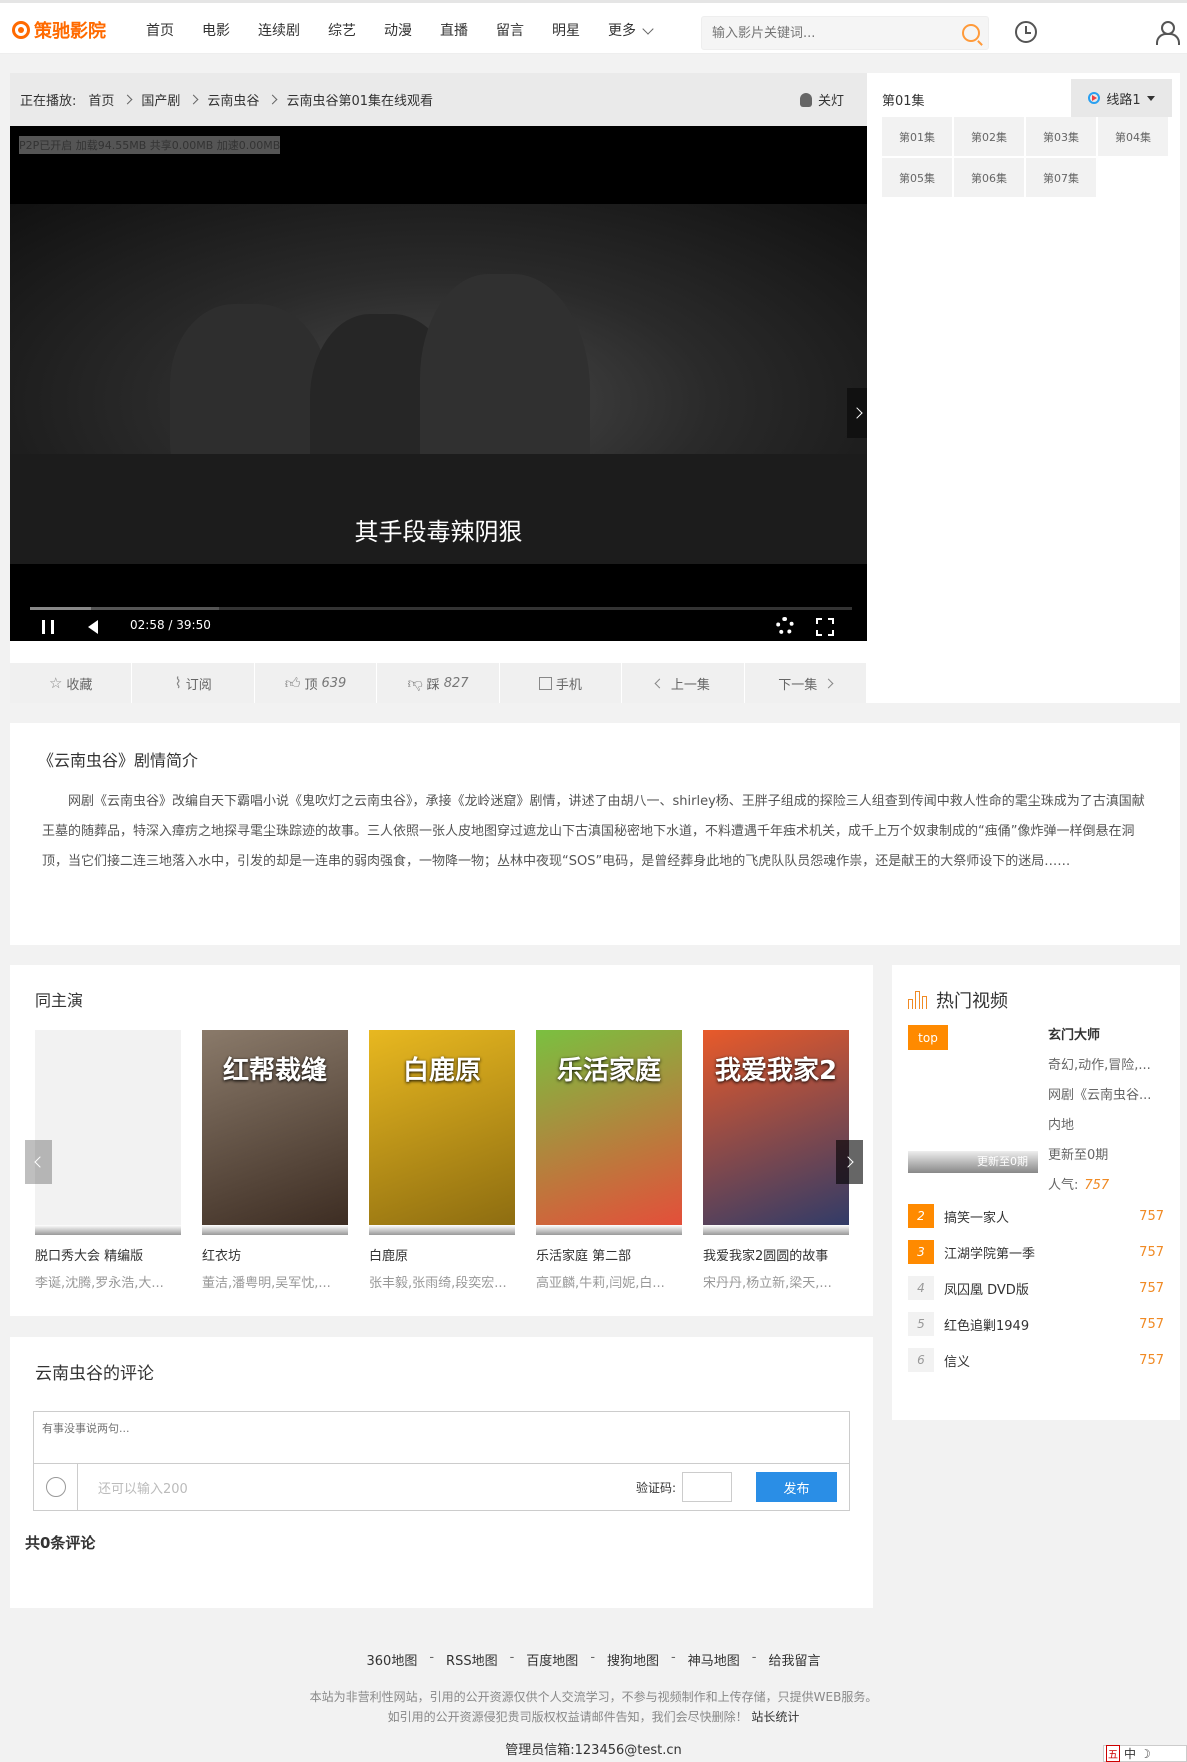  Describe the element at coordinates (1061, 136) in the screenshot. I see `episode-button: 第03集` at that location.